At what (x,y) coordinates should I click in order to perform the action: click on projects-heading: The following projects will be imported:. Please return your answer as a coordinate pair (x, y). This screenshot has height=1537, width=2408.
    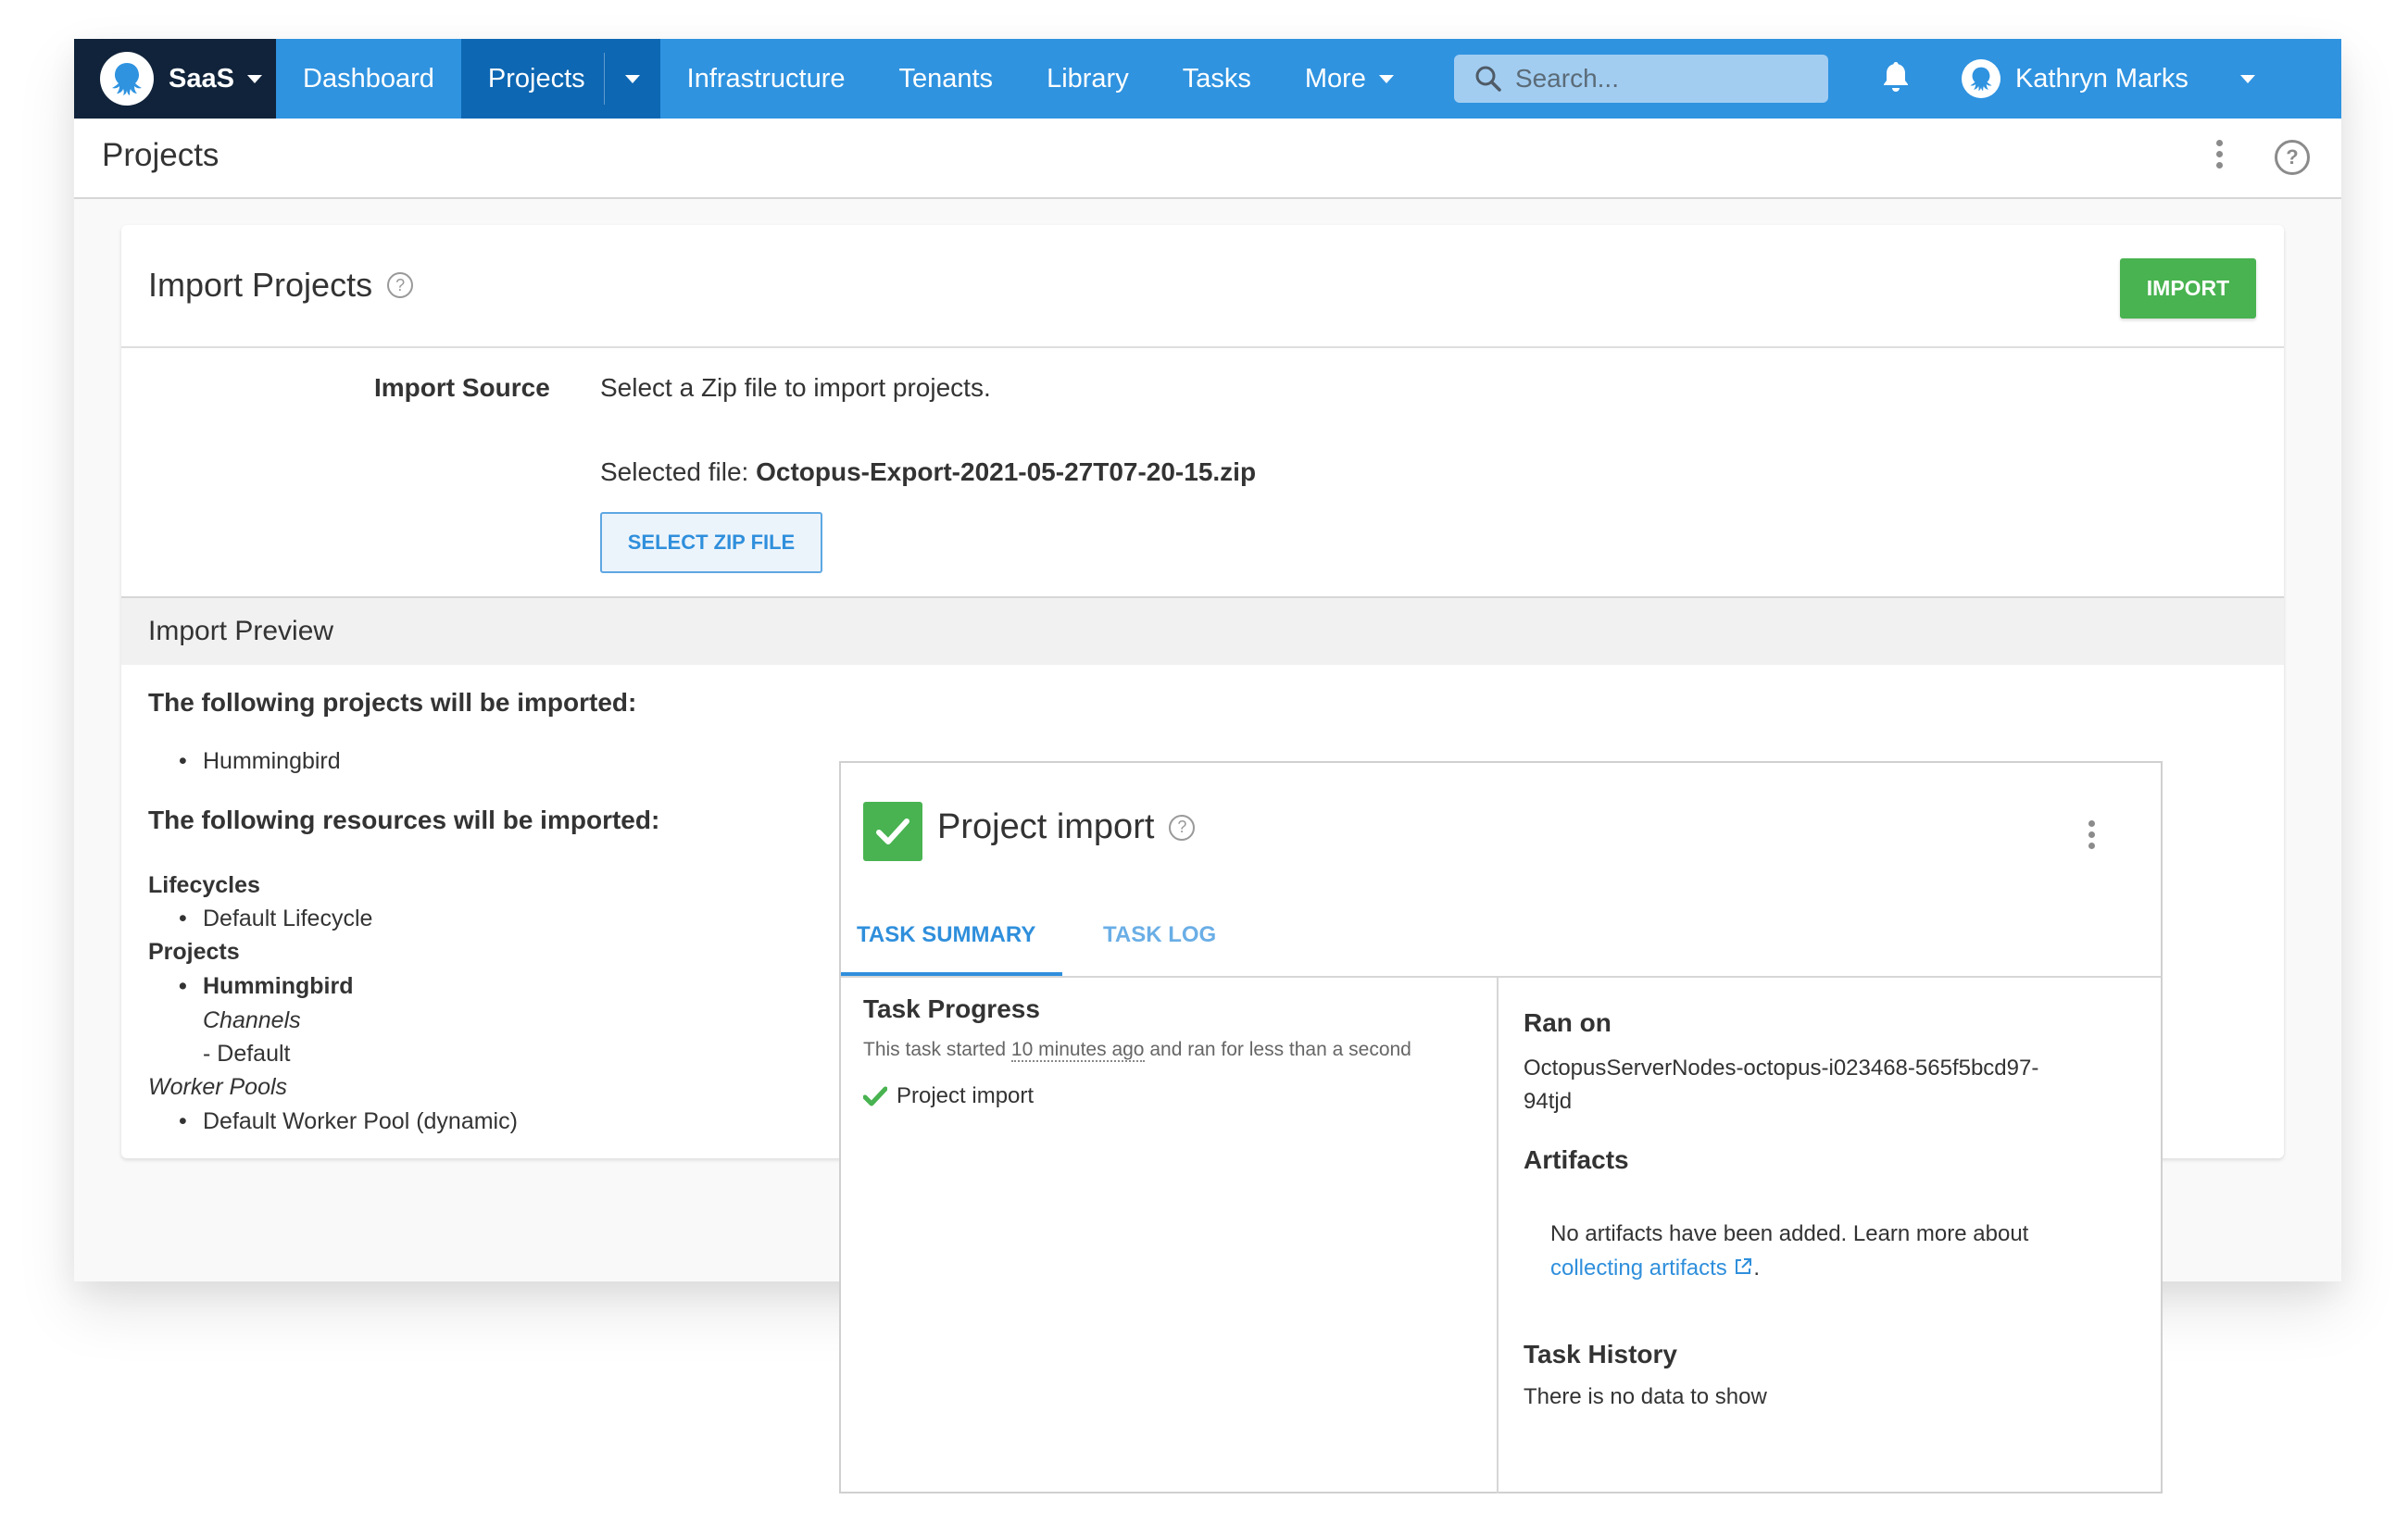
    Looking at the image, I should click on (392, 702).